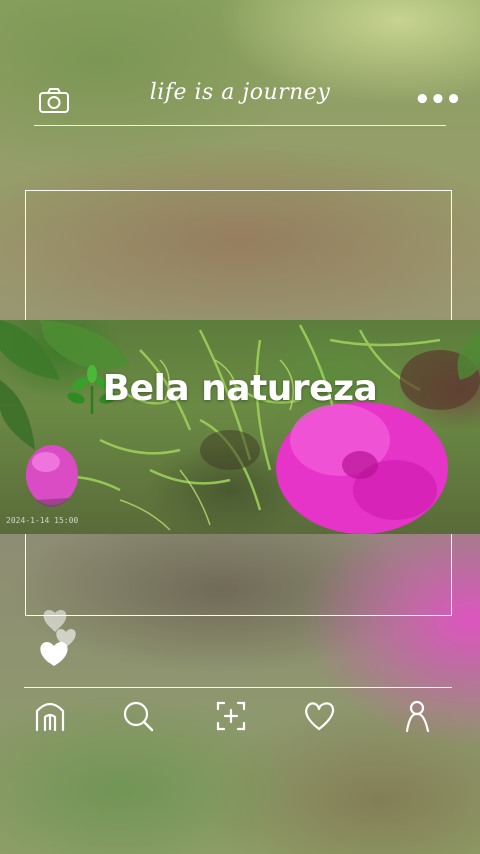 This screenshot has width=480, height=854. What do you see at coordinates (42, 520) in the screenshot?
I see `photo-timestamp: 2024-1-14 15:00` at bounding box center [42, 520].